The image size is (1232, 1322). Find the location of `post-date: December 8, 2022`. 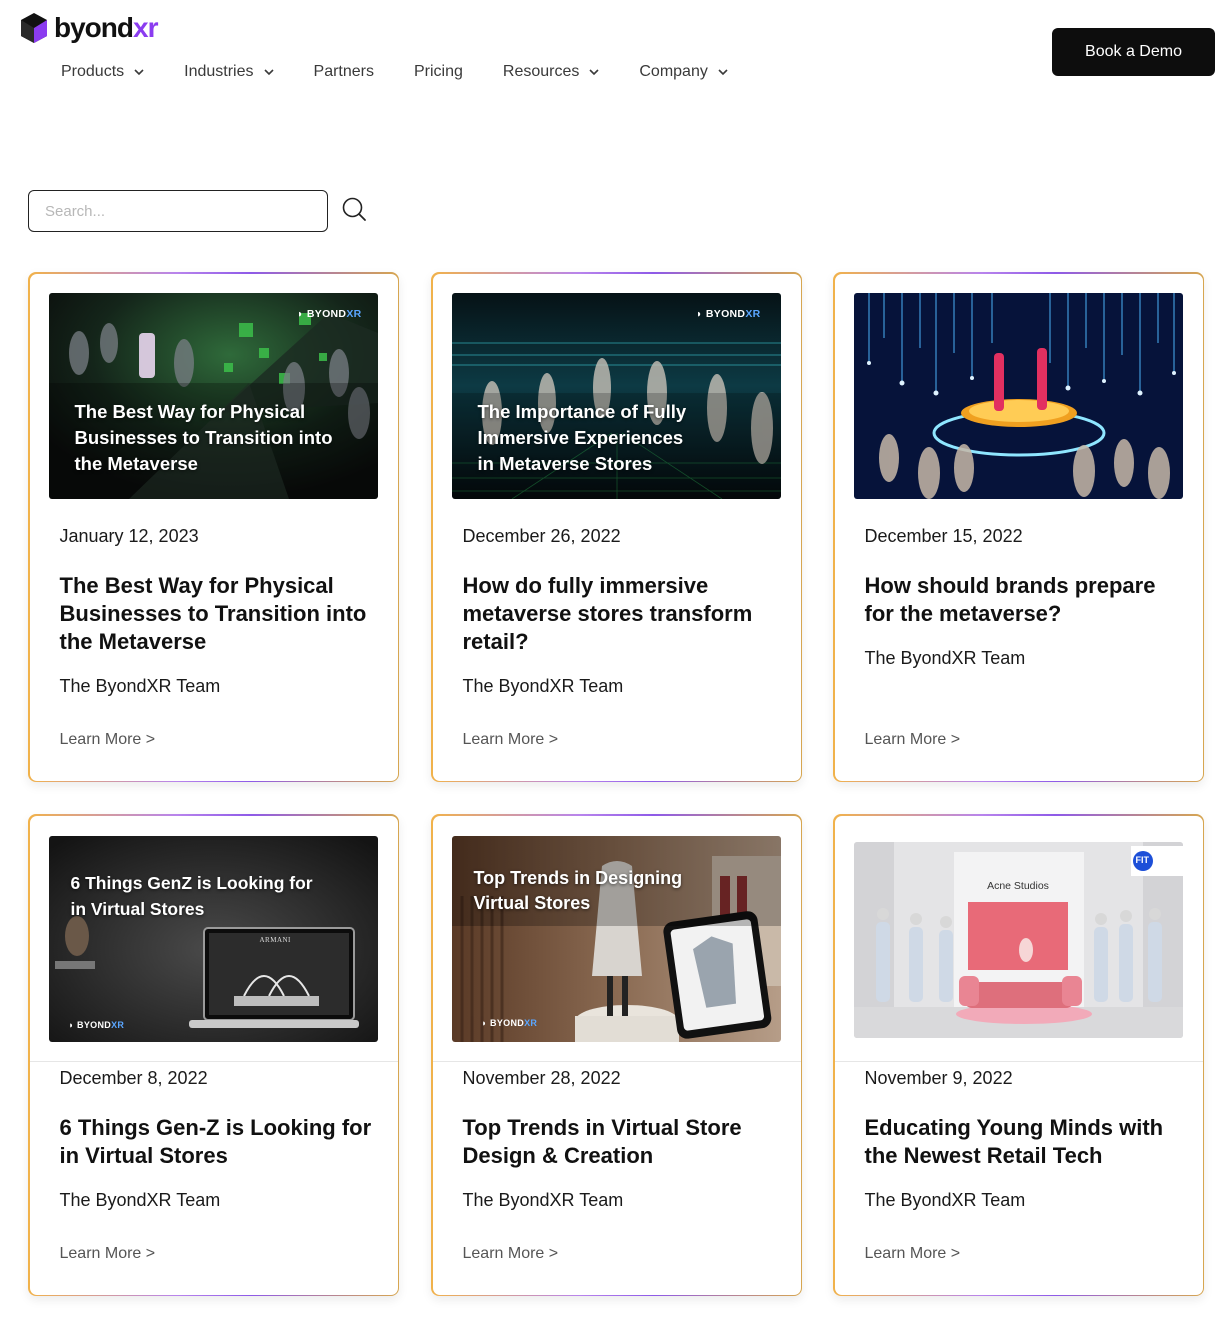

post-date: December 8, 2022 is located at coordinates (133, 1077).